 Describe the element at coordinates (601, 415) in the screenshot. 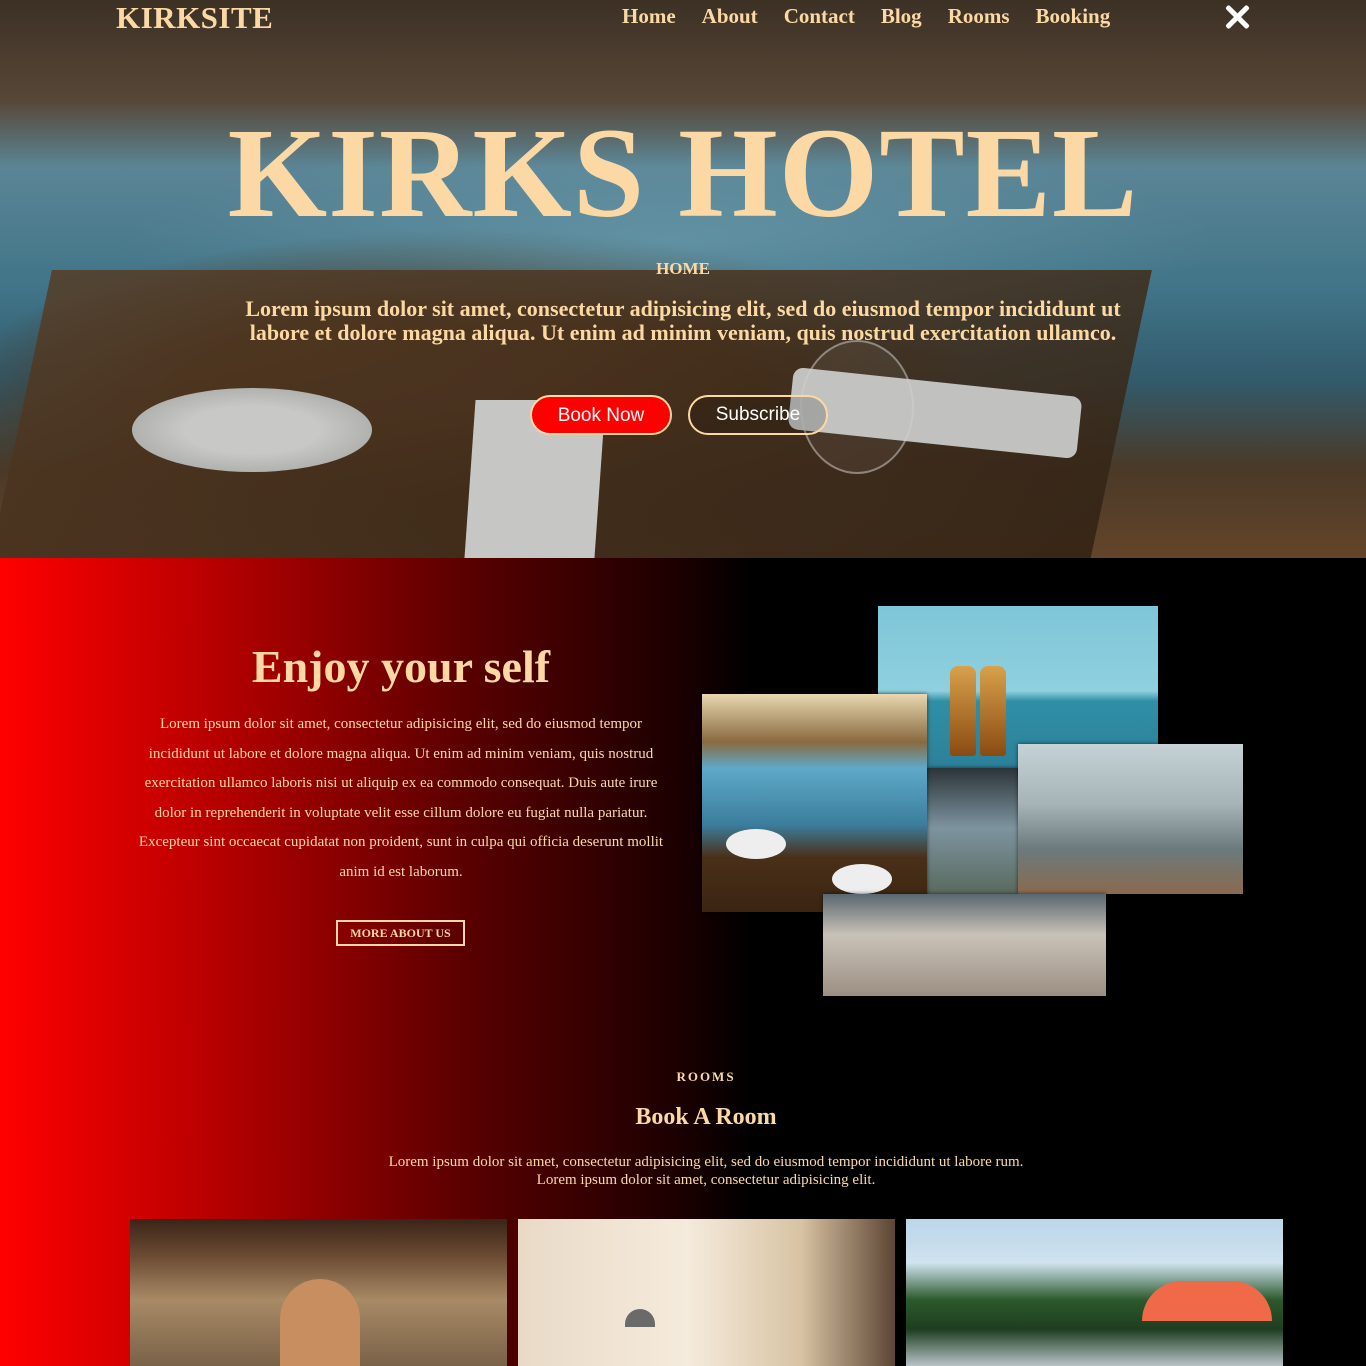

I see `book-now-button: Book Now` at that location.